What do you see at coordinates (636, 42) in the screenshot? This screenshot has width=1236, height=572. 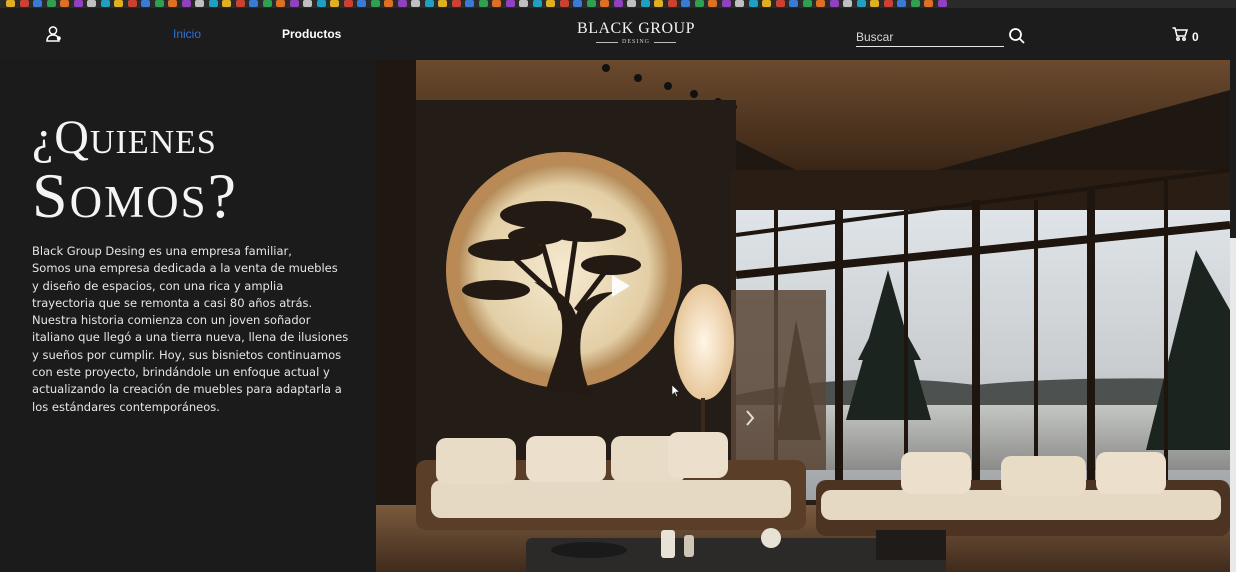 I see `brand-subtitle: DESING` at bounding box center [636, 42].